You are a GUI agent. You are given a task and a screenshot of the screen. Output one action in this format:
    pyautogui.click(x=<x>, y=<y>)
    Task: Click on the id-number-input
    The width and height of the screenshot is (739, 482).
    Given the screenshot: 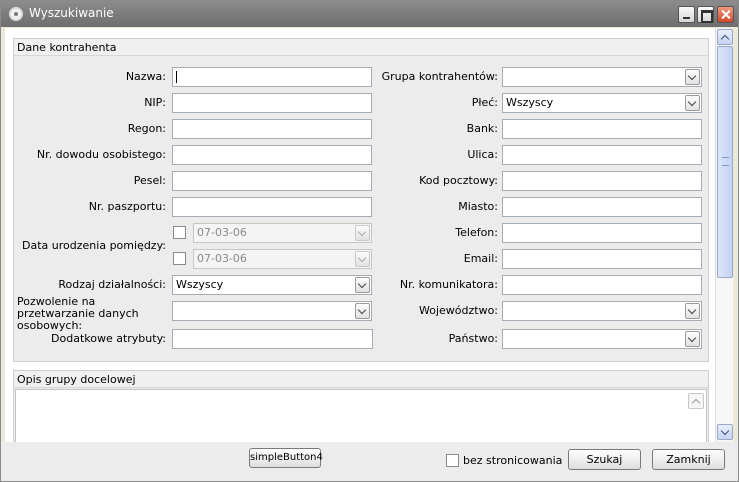 What is the action you would take?
    pyautogui.click(x=272, y=155)
    